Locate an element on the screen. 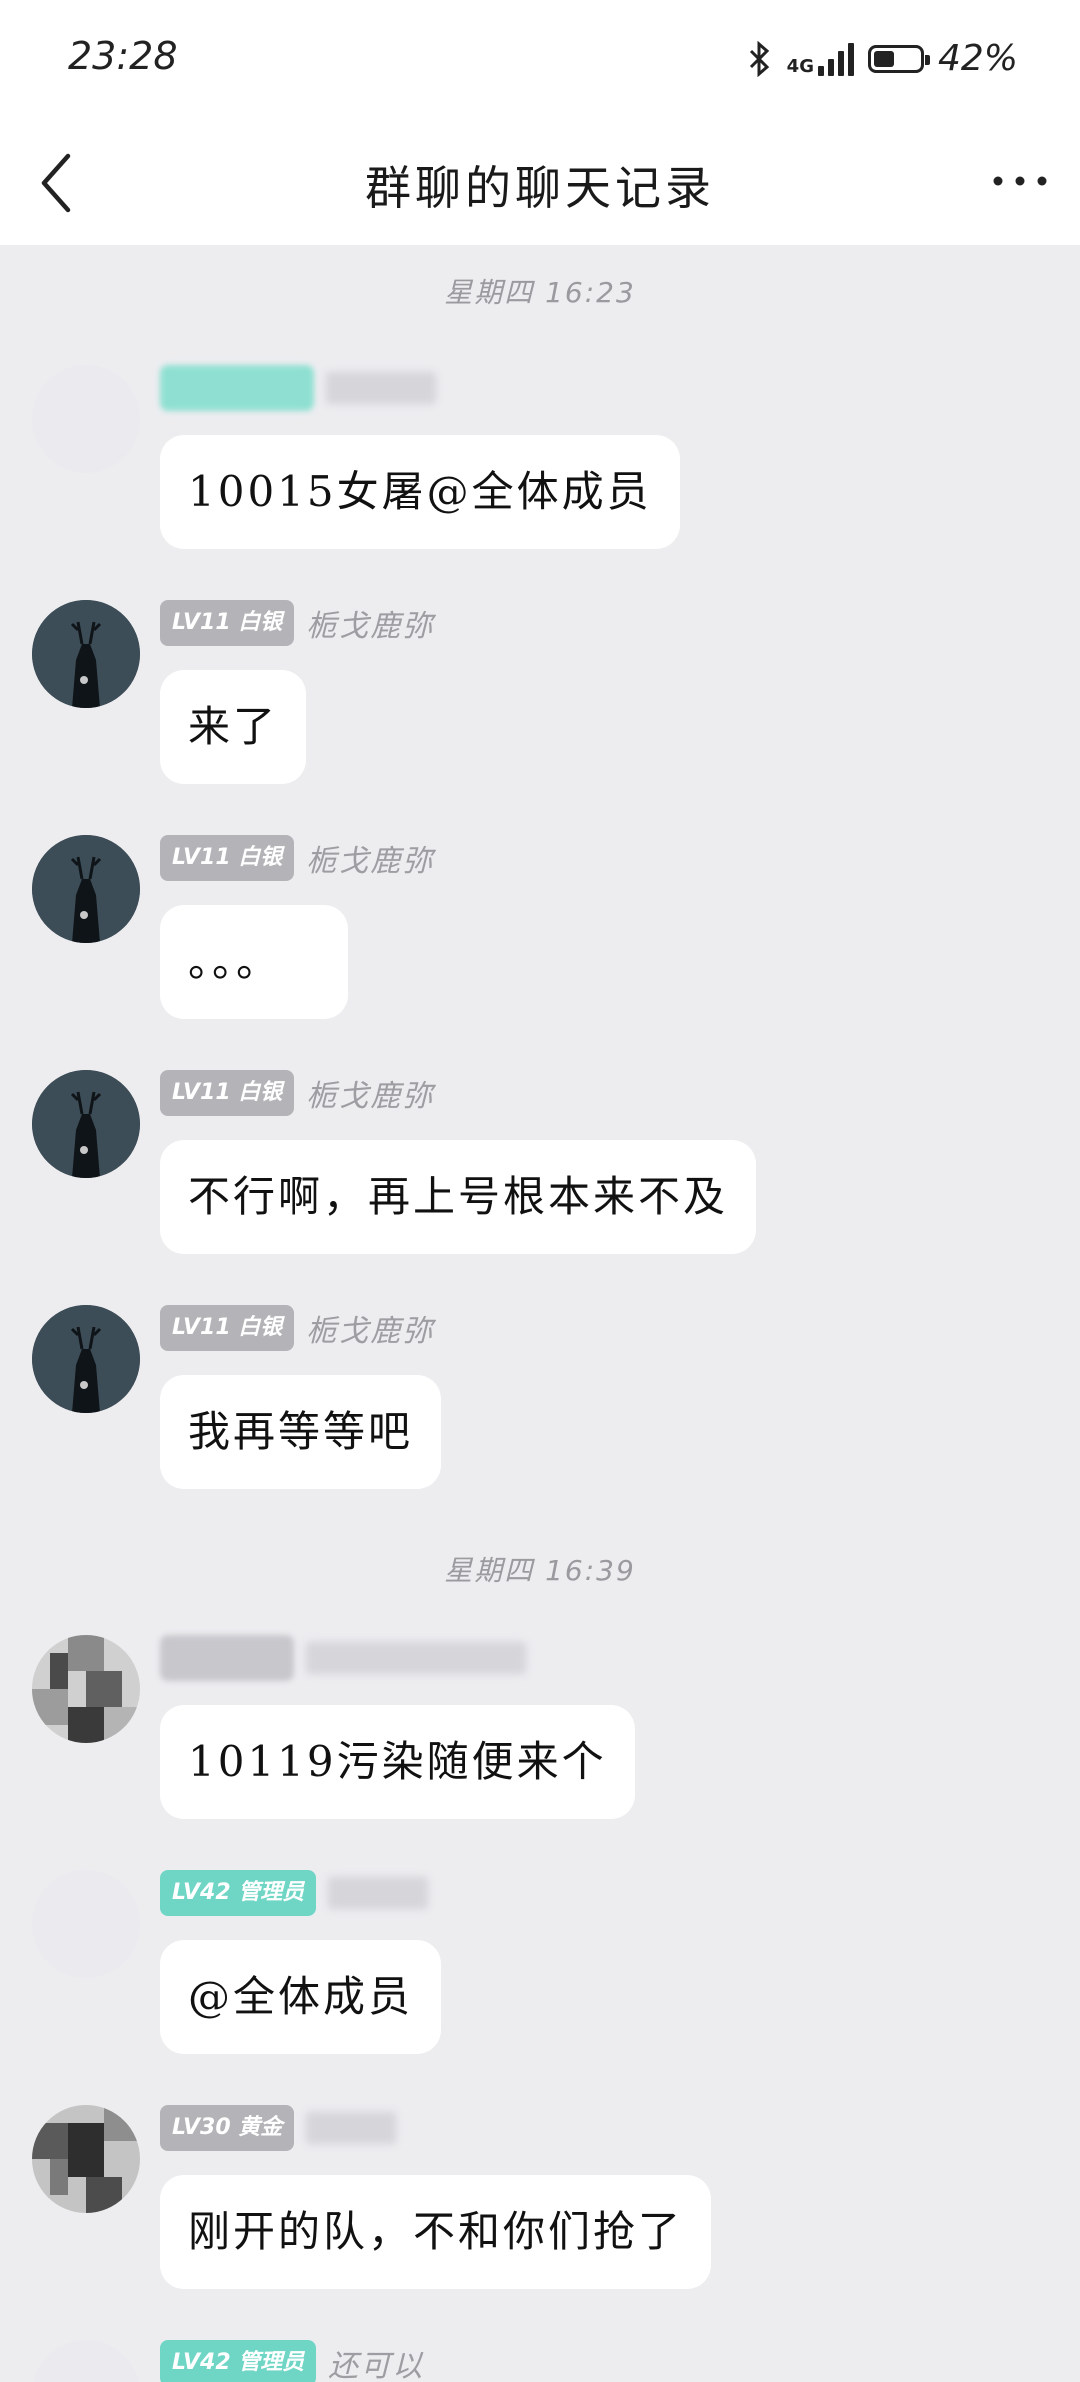  message-bubble: 来了 is located at coordinates (233, 727).